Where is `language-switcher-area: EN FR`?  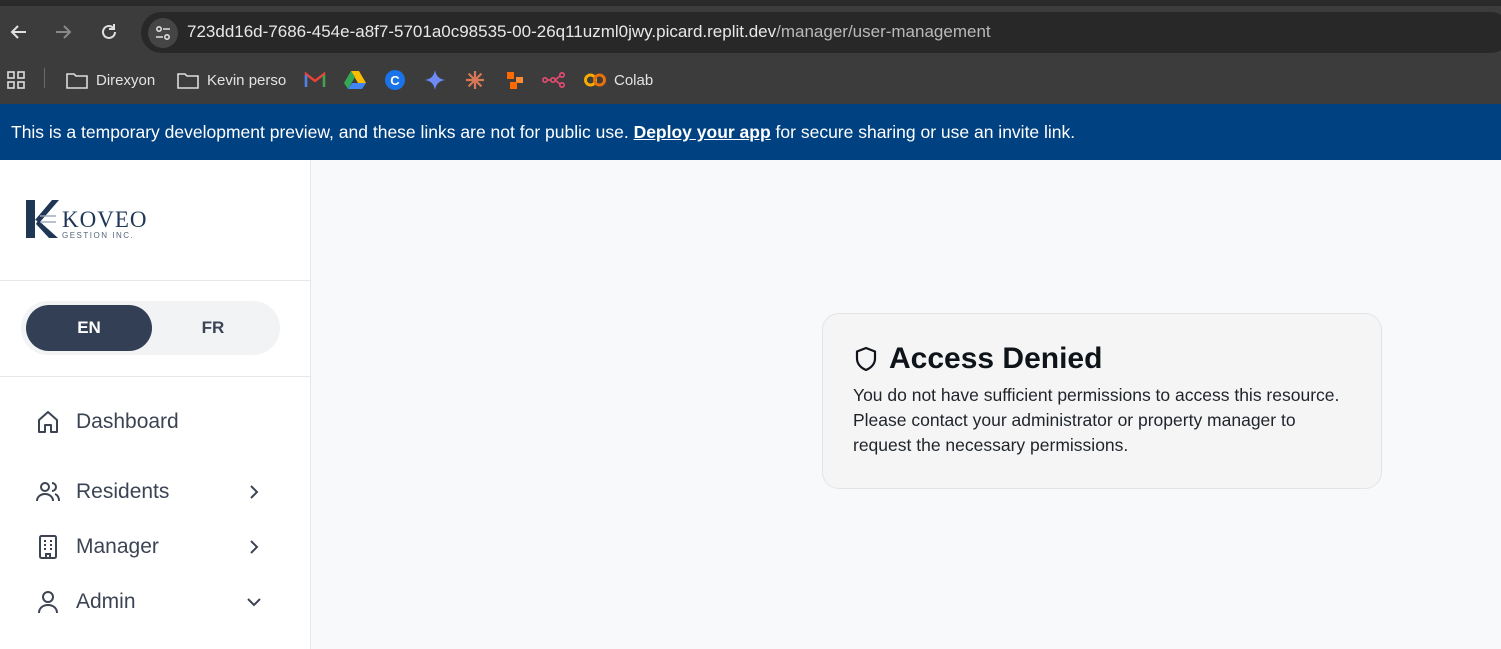 language-switcher-area: EN FR is located at coordinates (155, 329).